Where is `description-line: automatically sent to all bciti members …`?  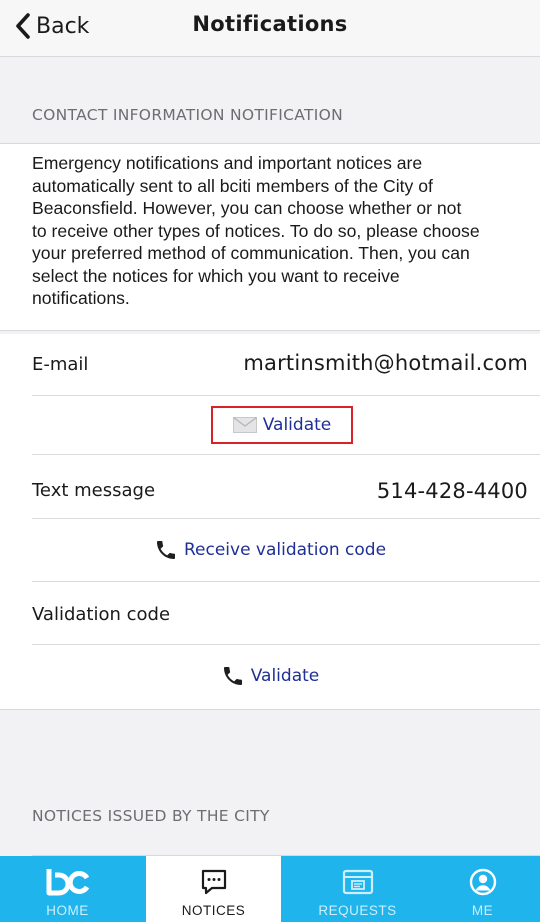 description-line: automatically sent to all bciti members … is located at coordinates (232, 185).